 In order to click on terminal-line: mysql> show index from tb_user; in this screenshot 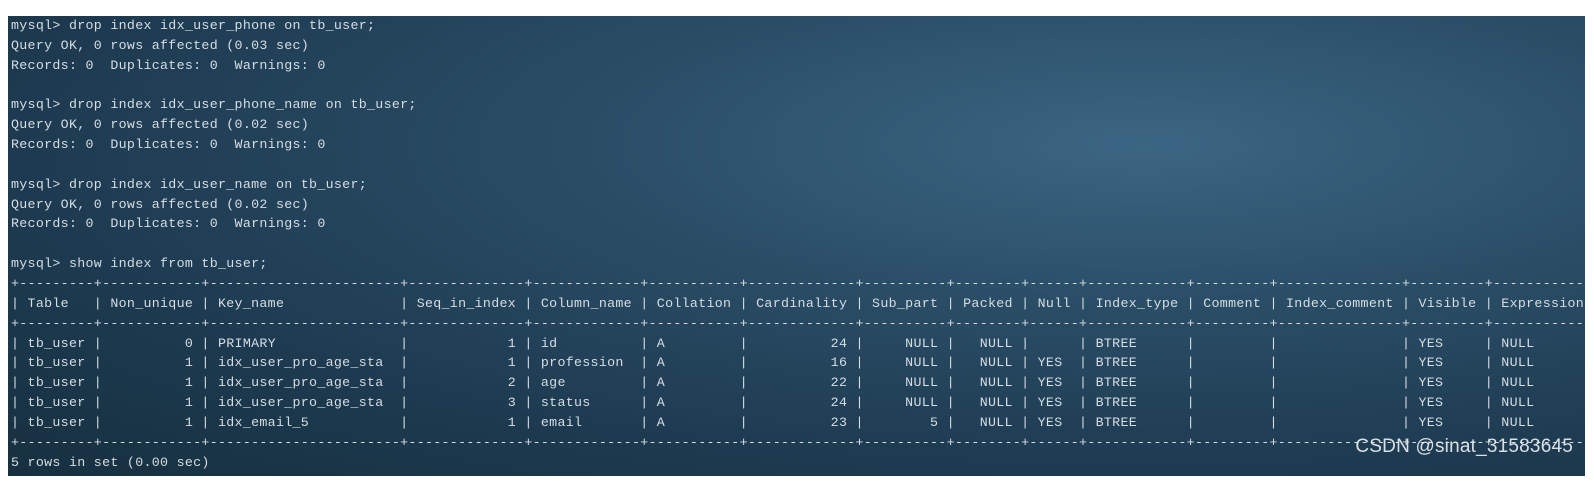, I will do `click(139, 264)`.